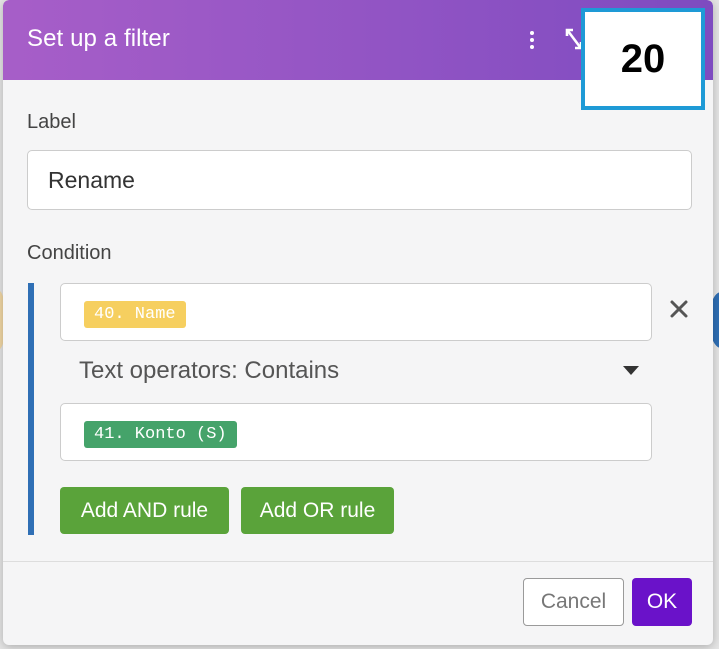 This screenshot has height=649, width=719. Describe the element at coordinates (532, 41) in the screenshot. I see `kebab-menu-icon` at that location.